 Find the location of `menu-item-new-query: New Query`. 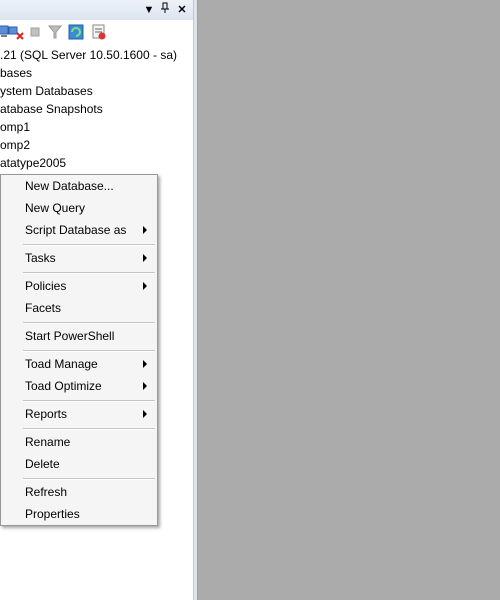

menu-item-new-query: New Query is located at coordinates (79, 208).